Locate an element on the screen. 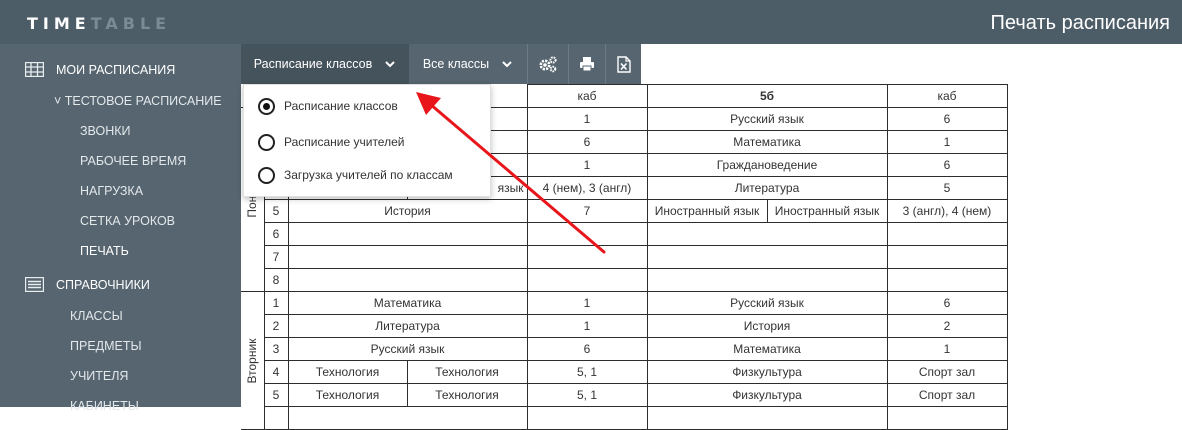 This screenshot has width=1182, height=430. sidebar-section-label: МОИ РАСПИСАНИЯ is located at coordinates (116, 70).